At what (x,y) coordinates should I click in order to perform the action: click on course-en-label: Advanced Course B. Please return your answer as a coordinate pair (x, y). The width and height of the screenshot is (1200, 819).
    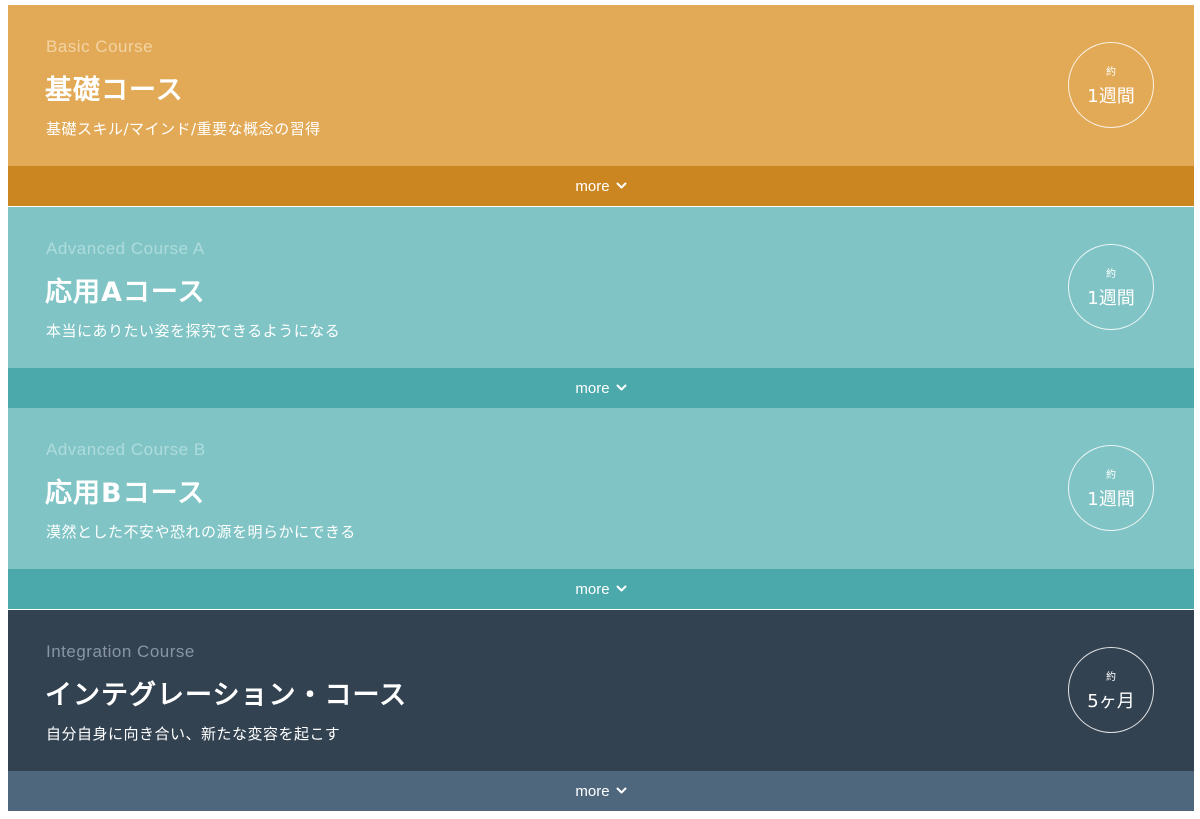
    Looking at the image, I should click on (126, 449).